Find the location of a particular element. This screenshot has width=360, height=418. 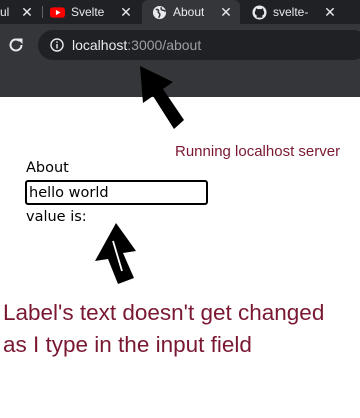

arrow-to-label-icon is located at coordinates (115, 253).